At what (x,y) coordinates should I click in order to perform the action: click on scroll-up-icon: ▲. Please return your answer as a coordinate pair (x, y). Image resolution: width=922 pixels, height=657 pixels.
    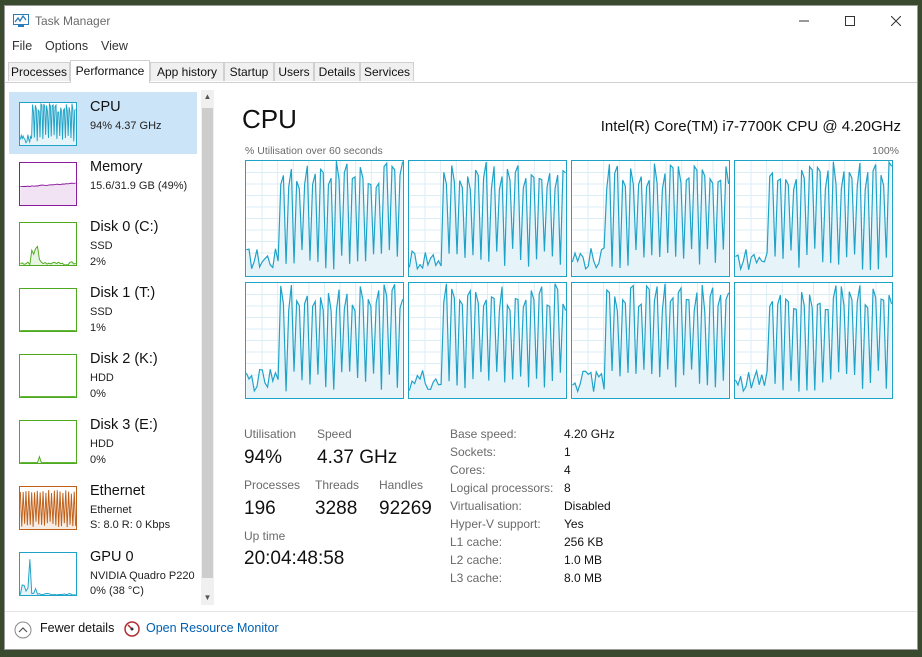
    Looking at the image, I should click on (207, 97).